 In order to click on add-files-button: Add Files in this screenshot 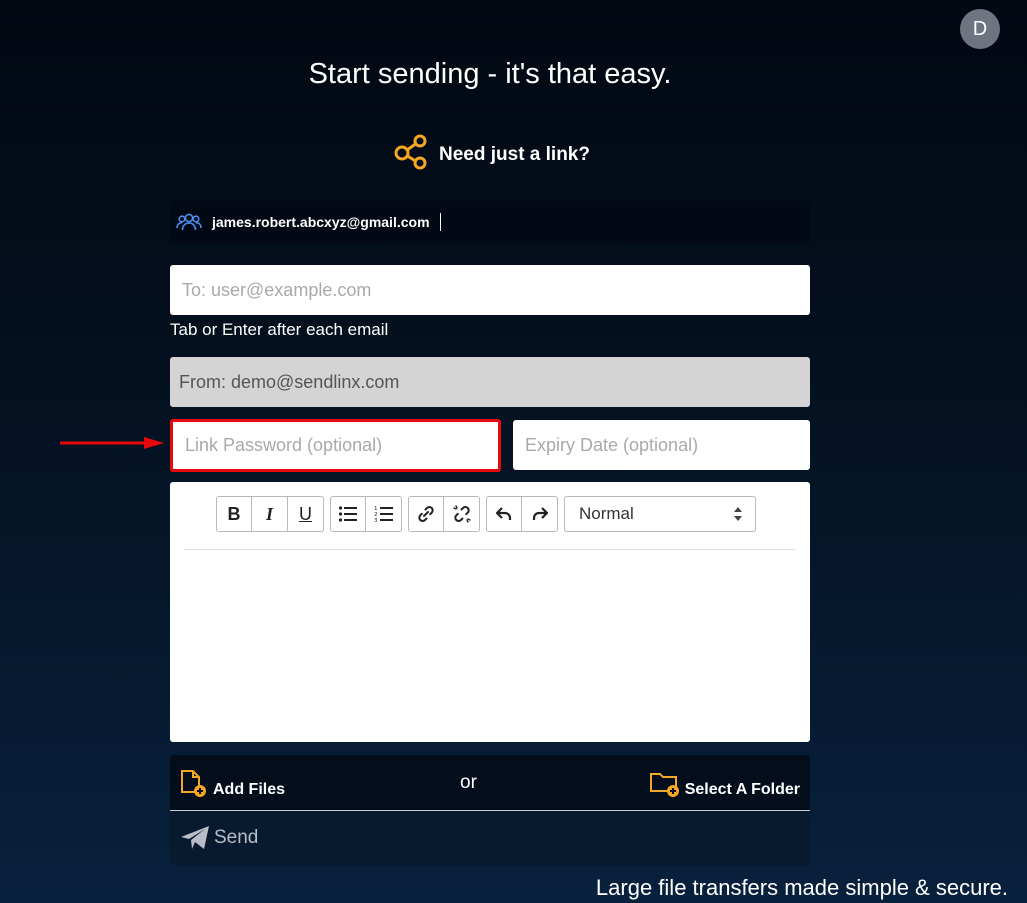, I will do `click(232, 784)`.